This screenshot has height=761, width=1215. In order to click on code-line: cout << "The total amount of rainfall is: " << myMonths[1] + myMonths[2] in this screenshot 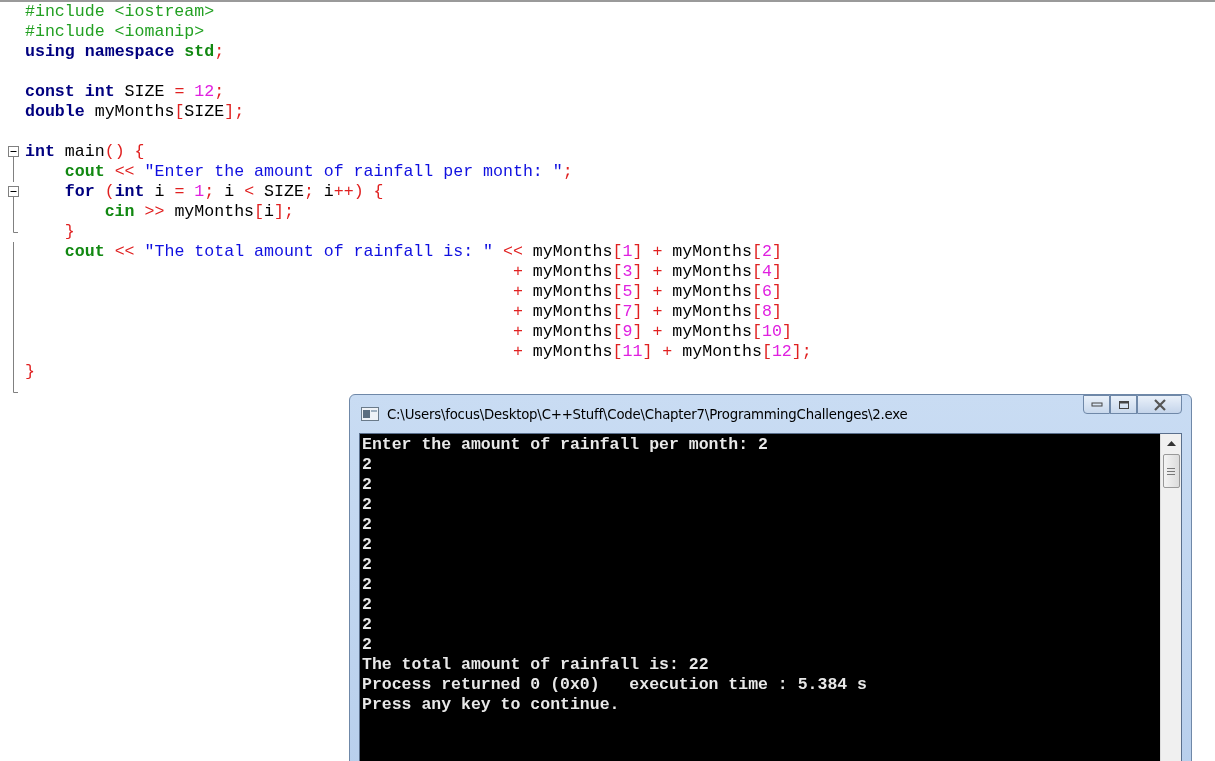, I will do `click(422, 252)`.